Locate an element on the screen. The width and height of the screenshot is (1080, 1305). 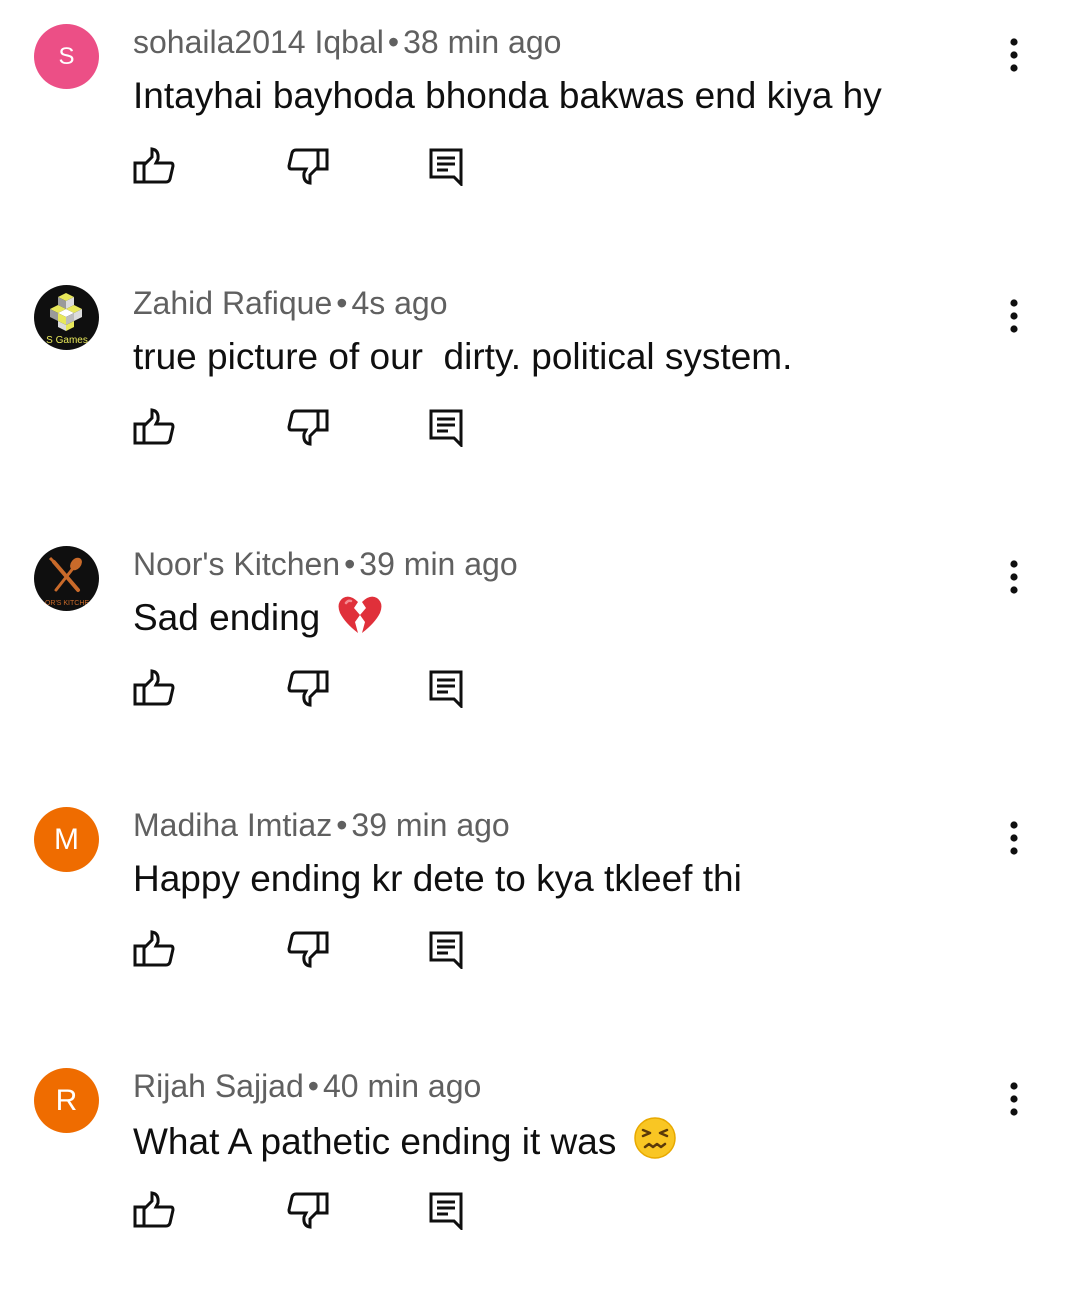
avatar-letter: S is located at coordinates (66, 56).